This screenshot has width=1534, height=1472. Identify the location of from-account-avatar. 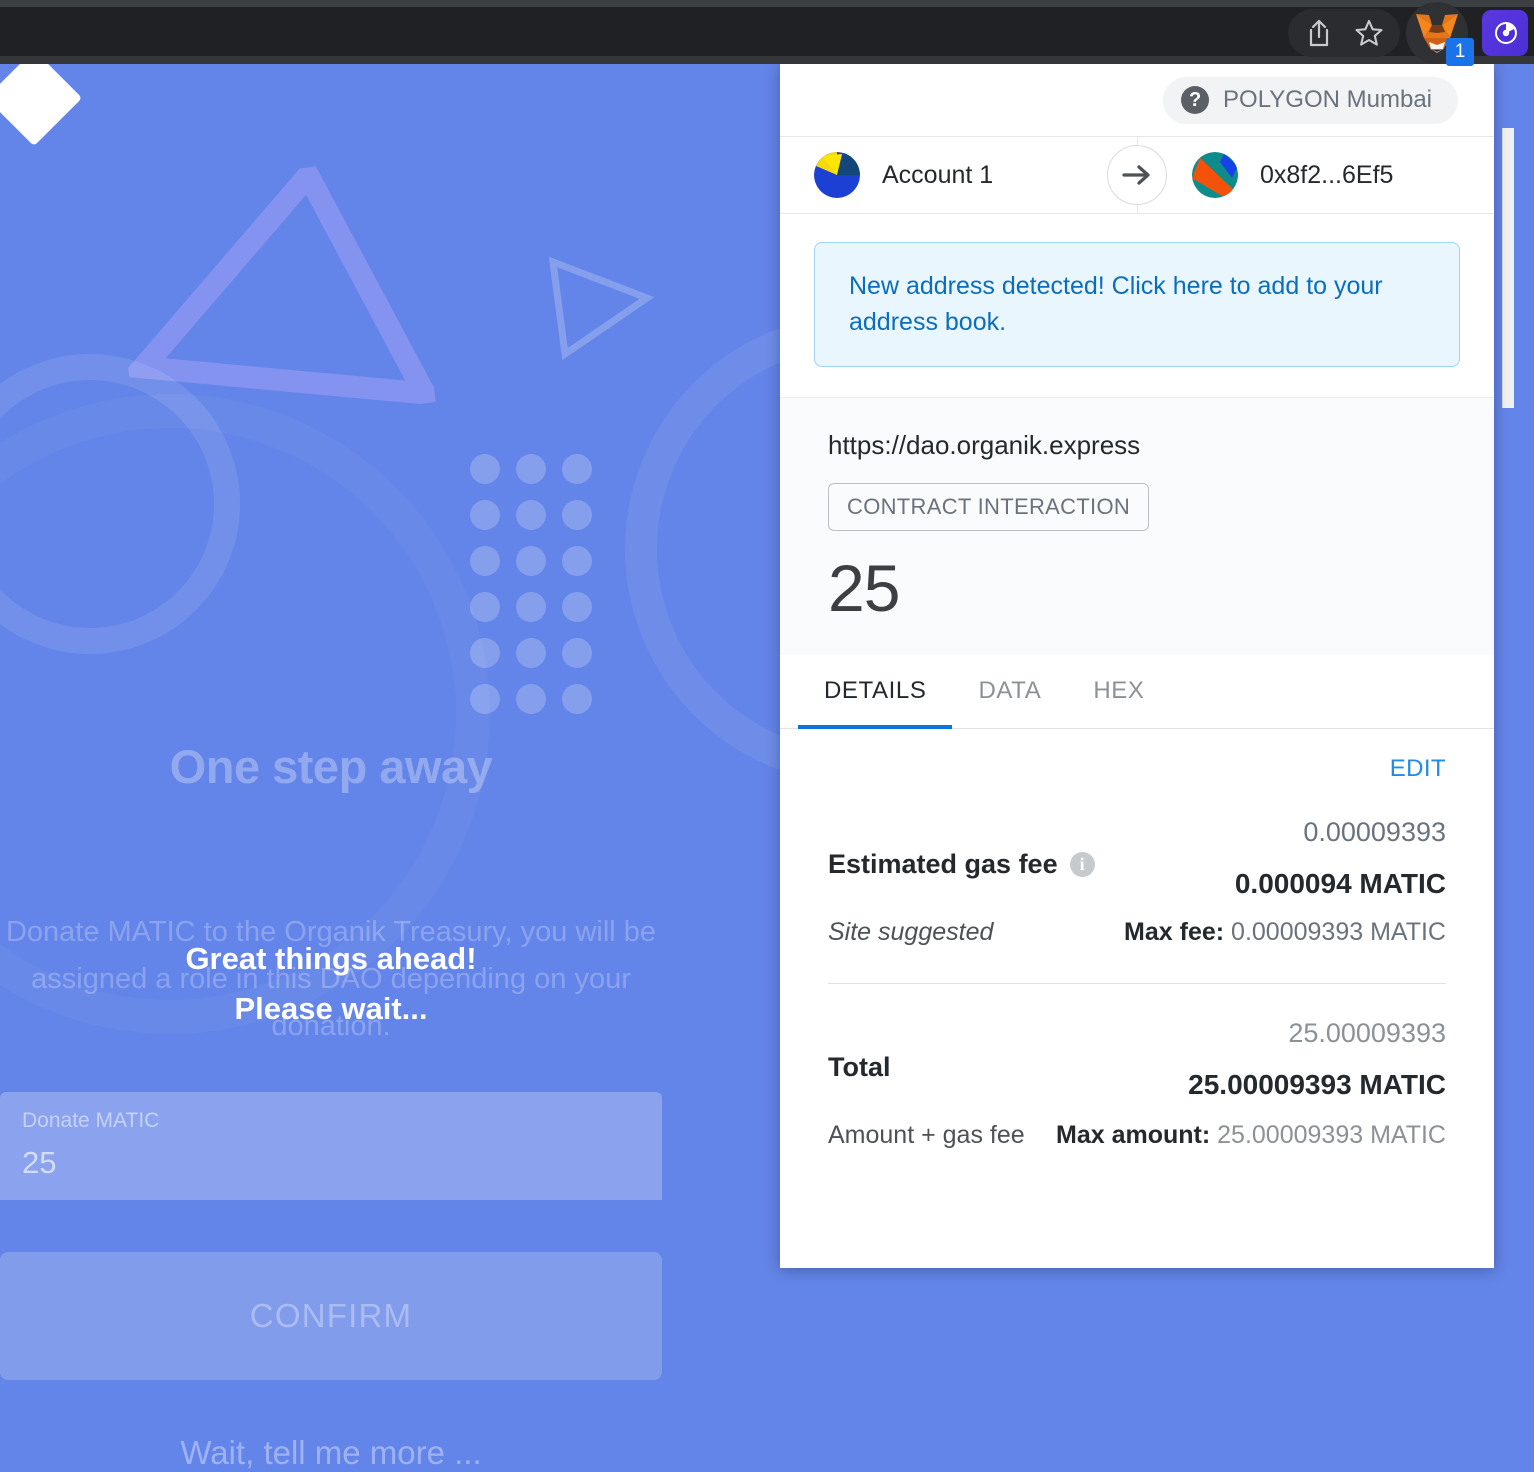
(837, 175).